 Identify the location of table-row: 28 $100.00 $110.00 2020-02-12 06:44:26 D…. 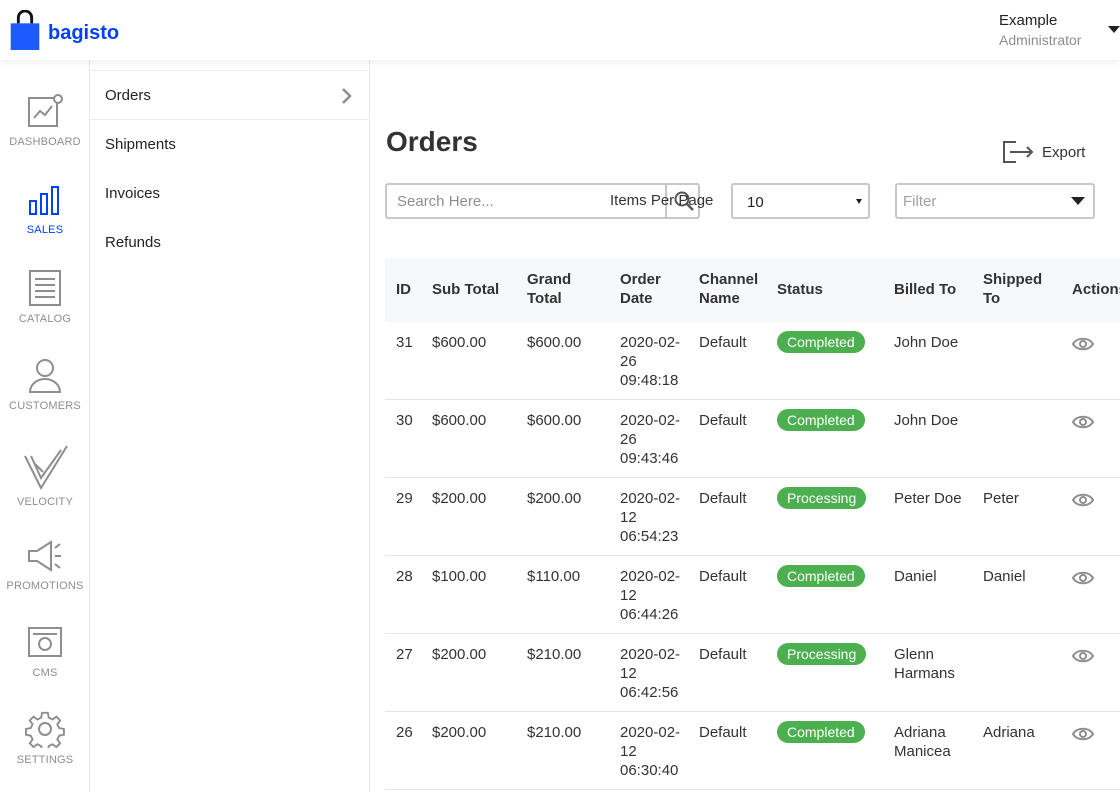
(752, 595).